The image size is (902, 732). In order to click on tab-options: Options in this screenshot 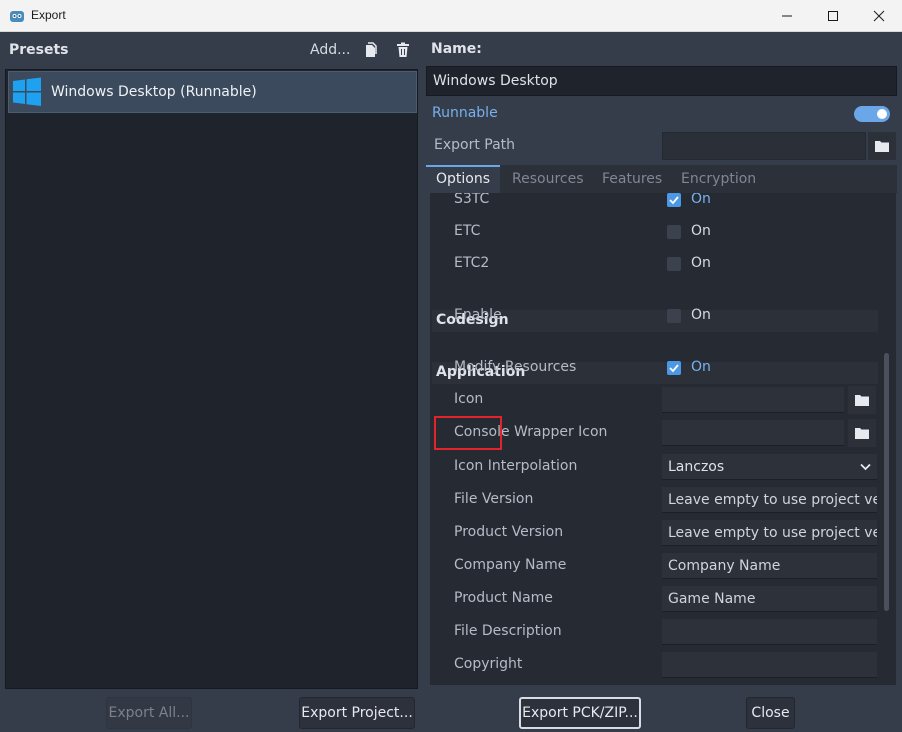, I will do `click(463, 179)`.